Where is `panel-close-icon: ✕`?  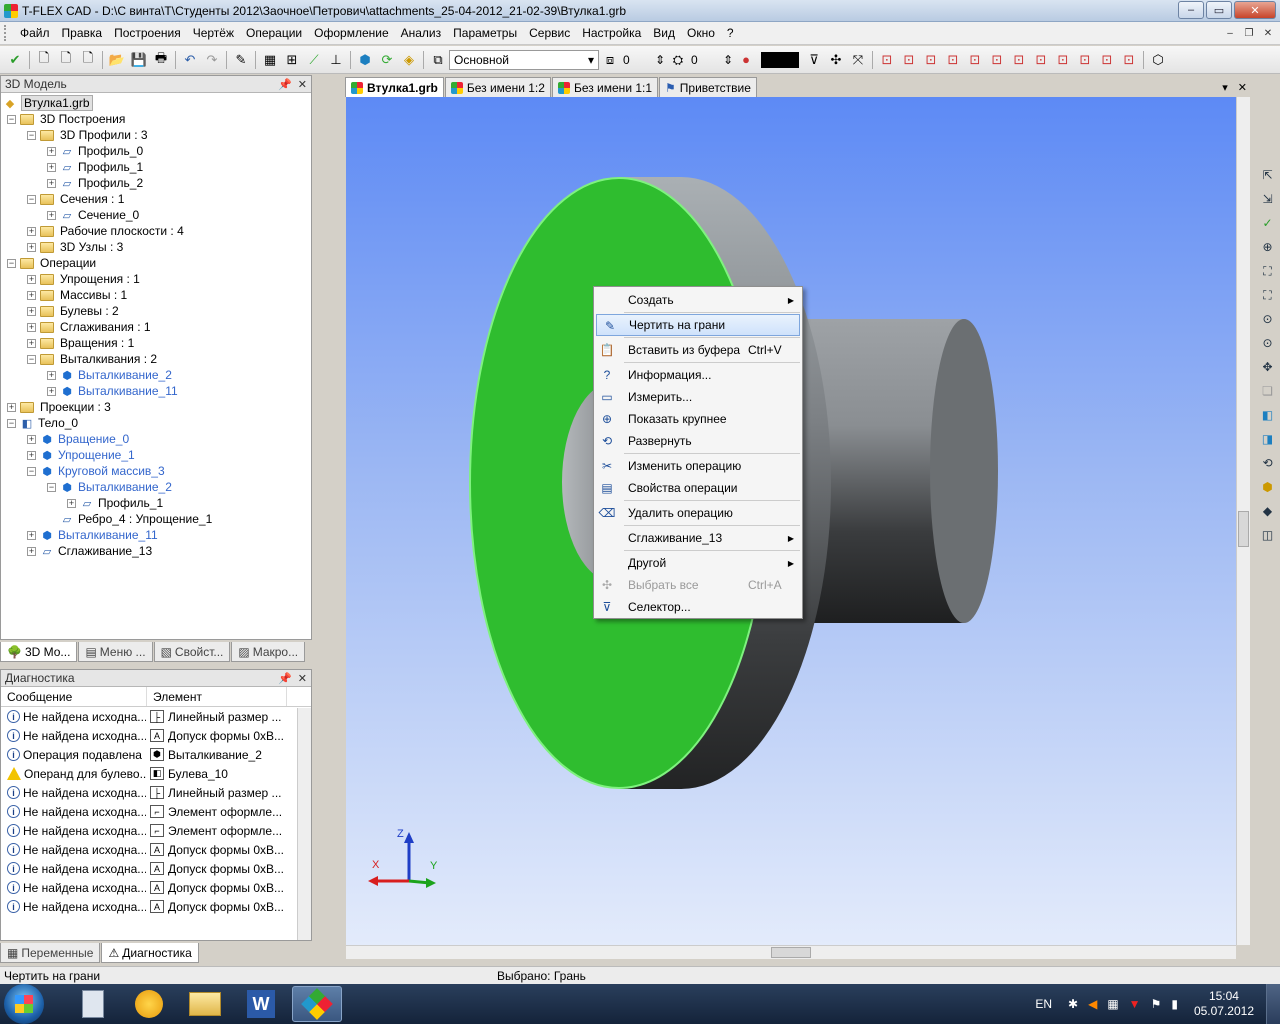 panel-close-icon: ✕ is located at coordinates (302, 678).